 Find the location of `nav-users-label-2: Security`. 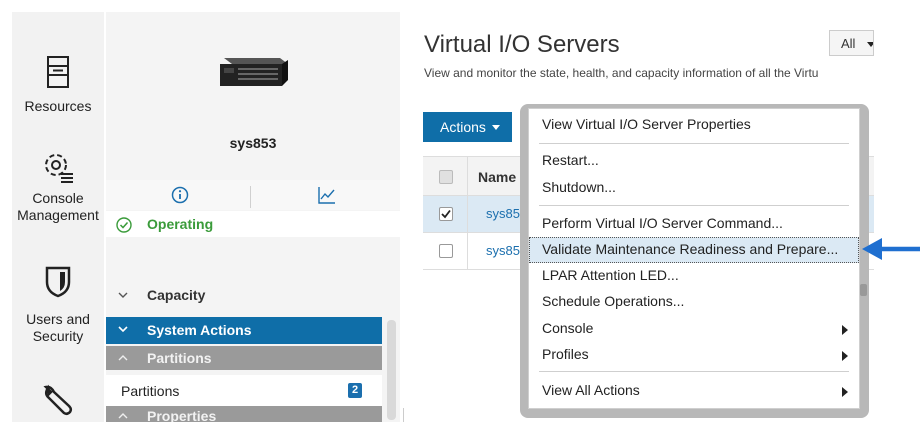

nav-users-label-2: Security is located at coordinates (58, 336).